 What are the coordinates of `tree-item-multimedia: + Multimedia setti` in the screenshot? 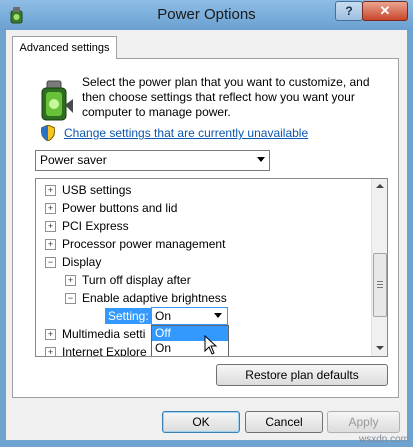 It's located at (95, 334).